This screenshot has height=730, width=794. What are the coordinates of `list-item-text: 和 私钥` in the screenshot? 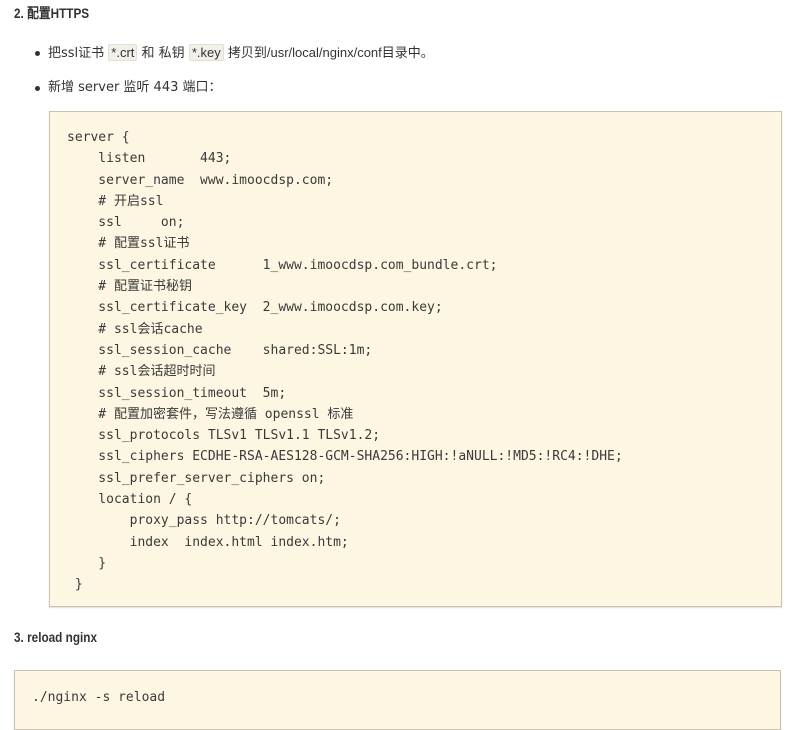 It's located at (163, 53).